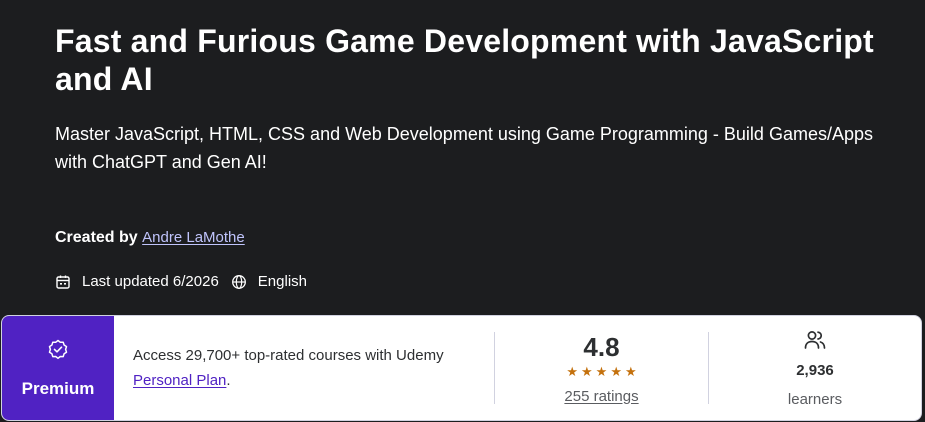  I want to click on created-by: Created by Andre LaMothe, so click(150, 238).